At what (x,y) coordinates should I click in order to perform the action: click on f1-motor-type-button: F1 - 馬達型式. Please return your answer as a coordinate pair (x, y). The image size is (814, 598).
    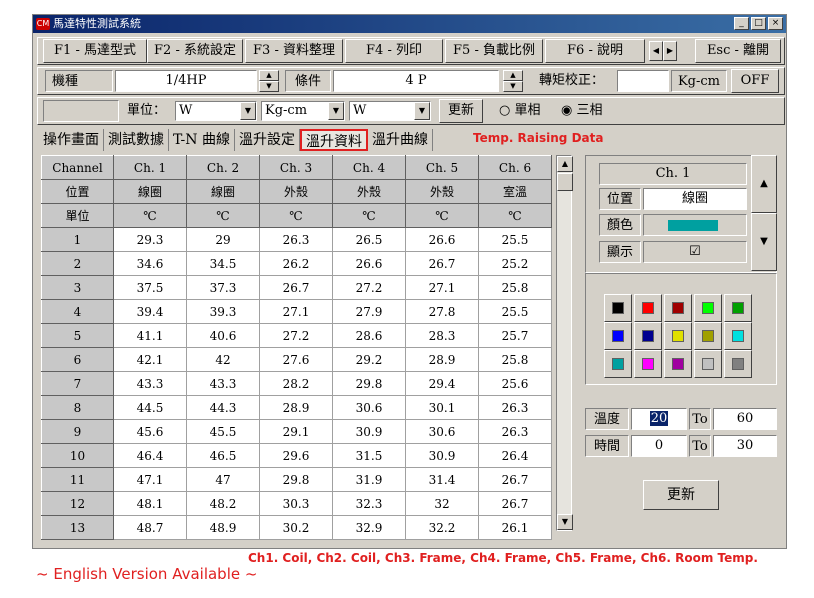
    Looking at the image, I should click on (95, 51).